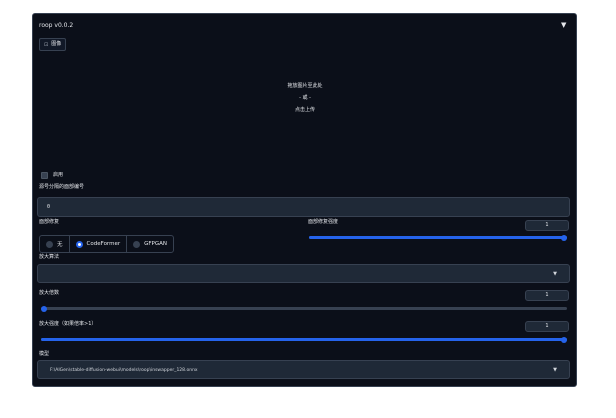 This screenshot has height=418, width=616. Describe the element at coordinates (305, 98) in the screenshot. I see `or-separator: - 或 -` at that location.